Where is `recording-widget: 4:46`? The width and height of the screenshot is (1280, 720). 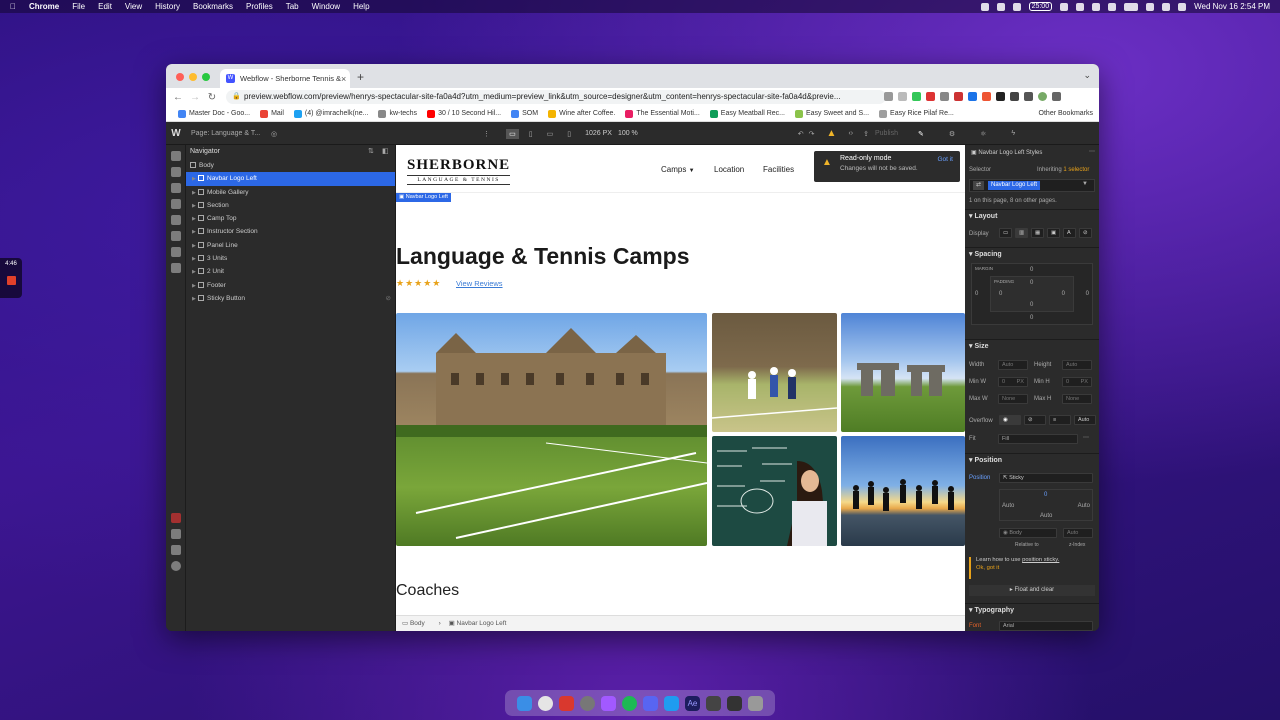
recording-widget: 4:46 is located at coordinates (11, 278).